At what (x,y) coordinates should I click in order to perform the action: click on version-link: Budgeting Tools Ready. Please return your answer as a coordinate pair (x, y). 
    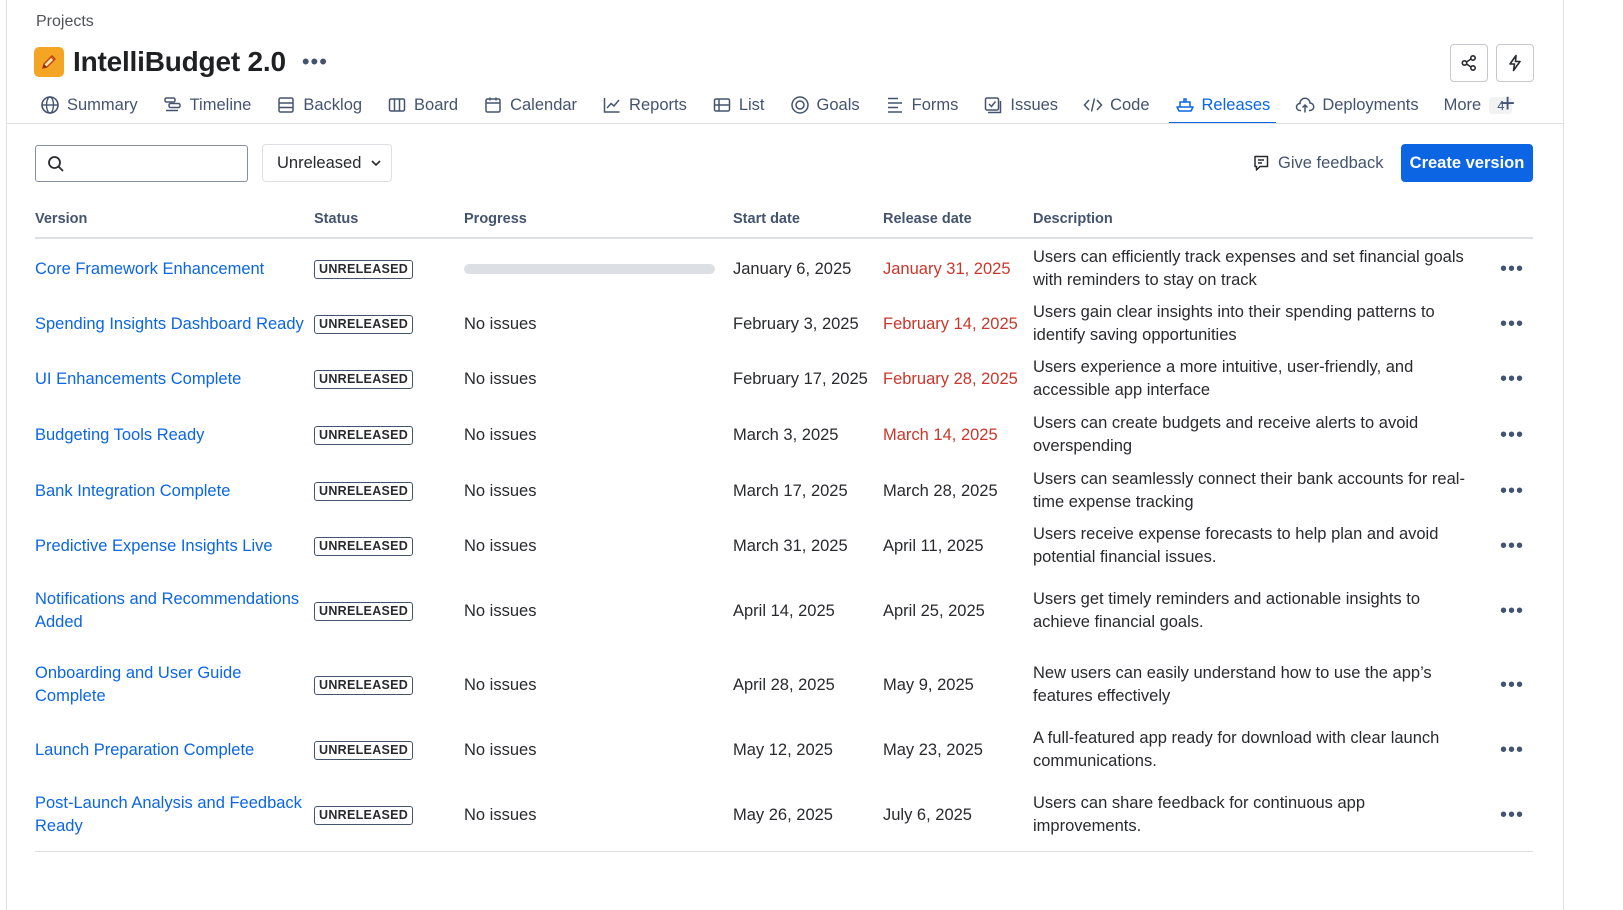
    Looking at the image, I should click on (119, 435).